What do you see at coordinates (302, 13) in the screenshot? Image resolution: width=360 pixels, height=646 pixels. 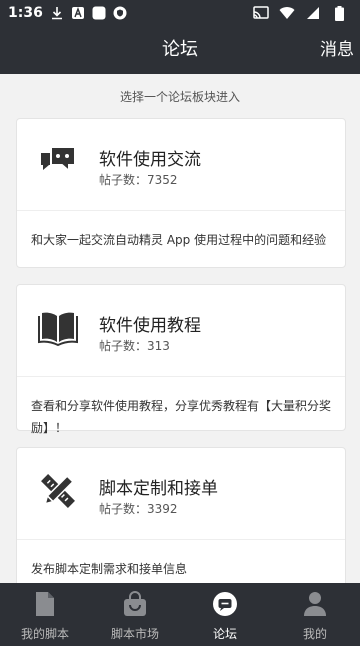 I see `status-right` at bounding box center [302, 13].